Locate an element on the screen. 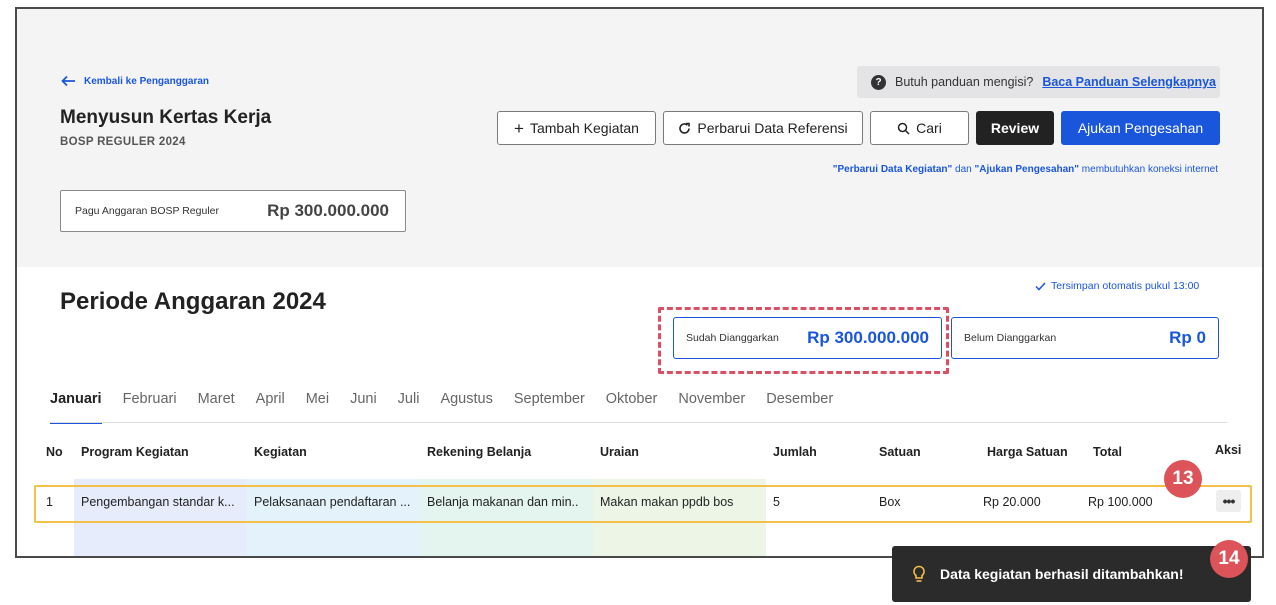 This screenshot has width=1276, height=605. note-part-4: membutuhkan koneksi internet is located at coordinates (1148, 169).